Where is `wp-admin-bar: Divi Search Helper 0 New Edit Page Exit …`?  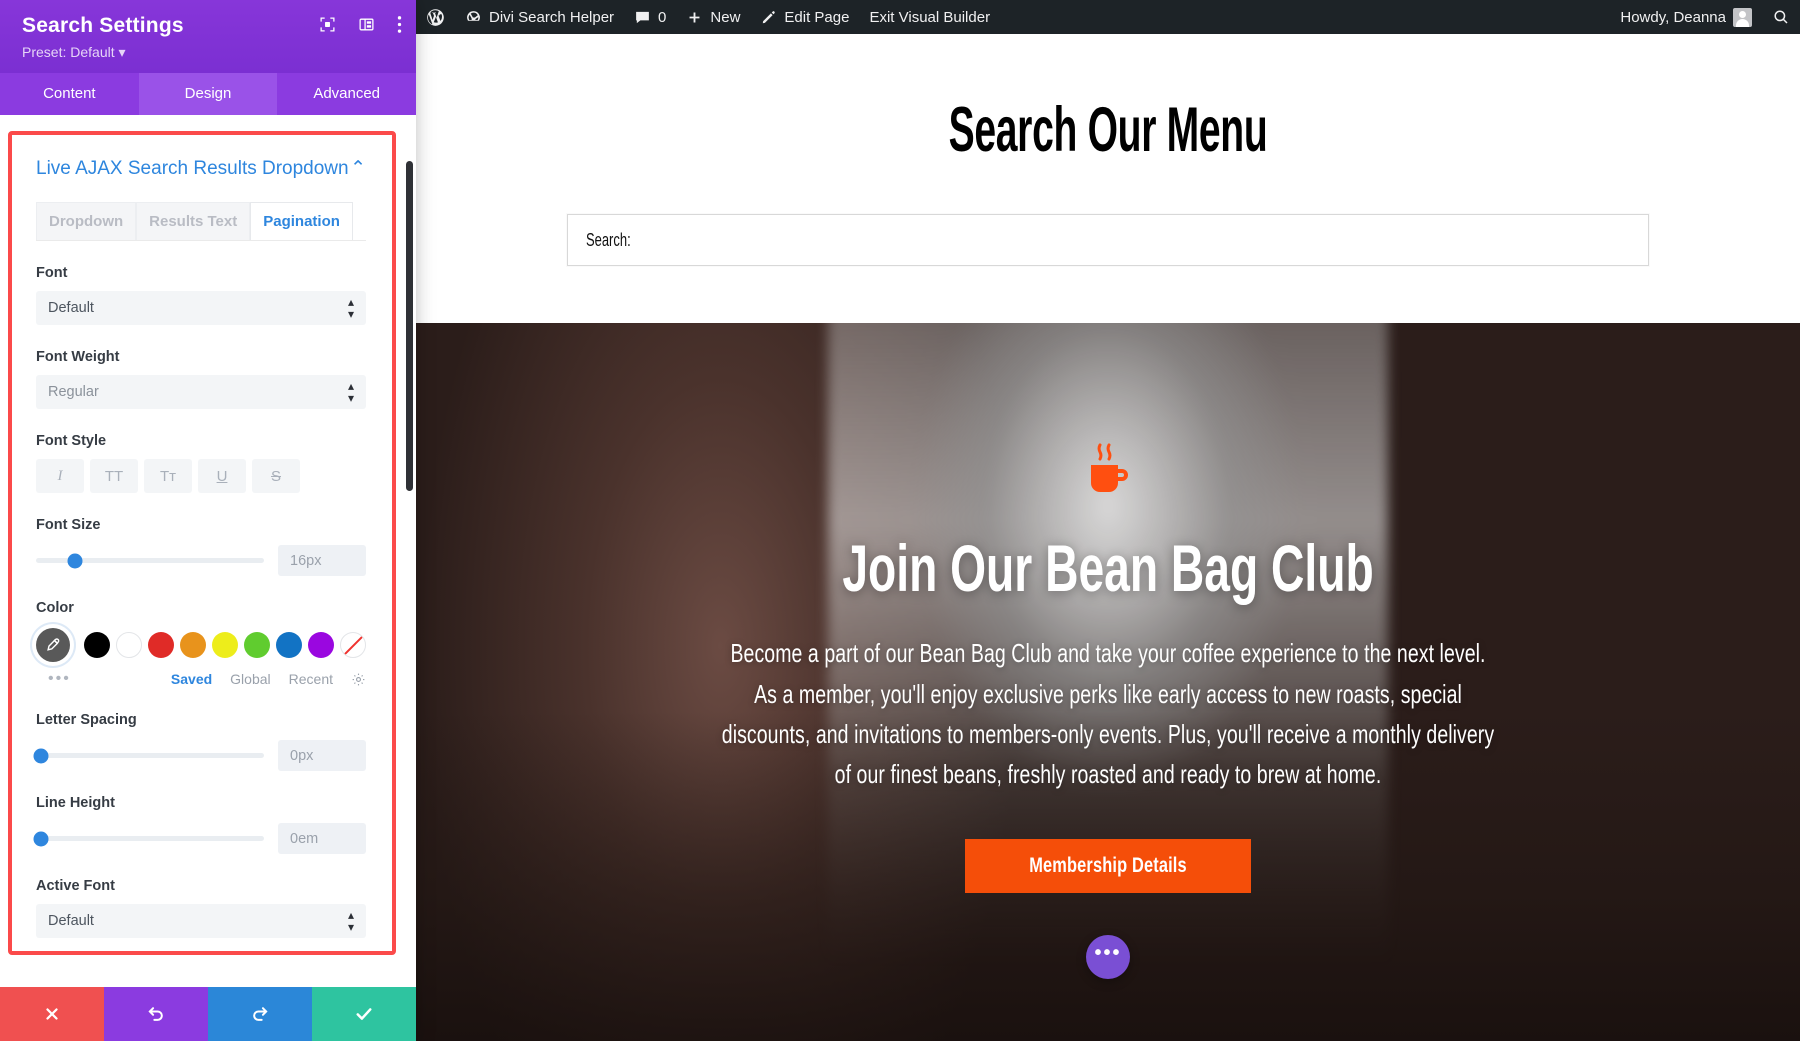 wp-admin-bar: Divi Search Helper 0 New Edit Page Exit … is located at coordinates (1108, 17).